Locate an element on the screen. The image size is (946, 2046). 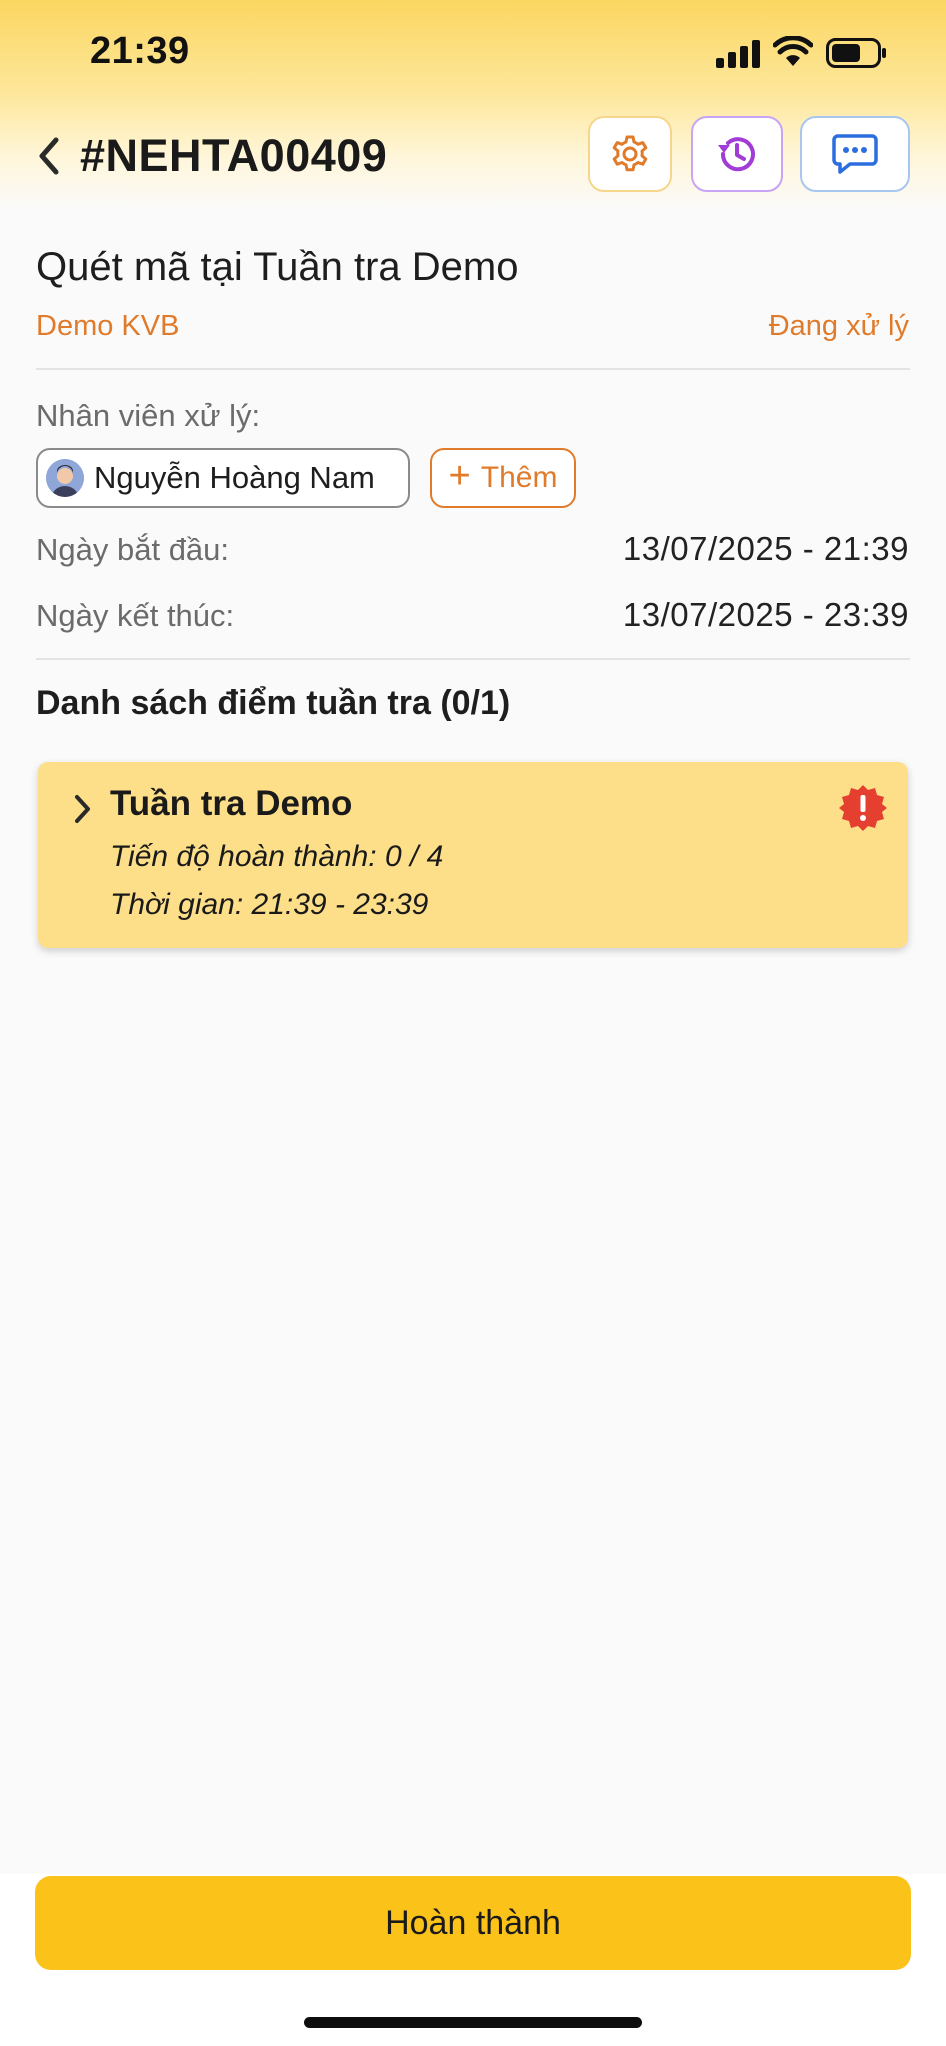
back-icon is located at coordinates (49, 156).